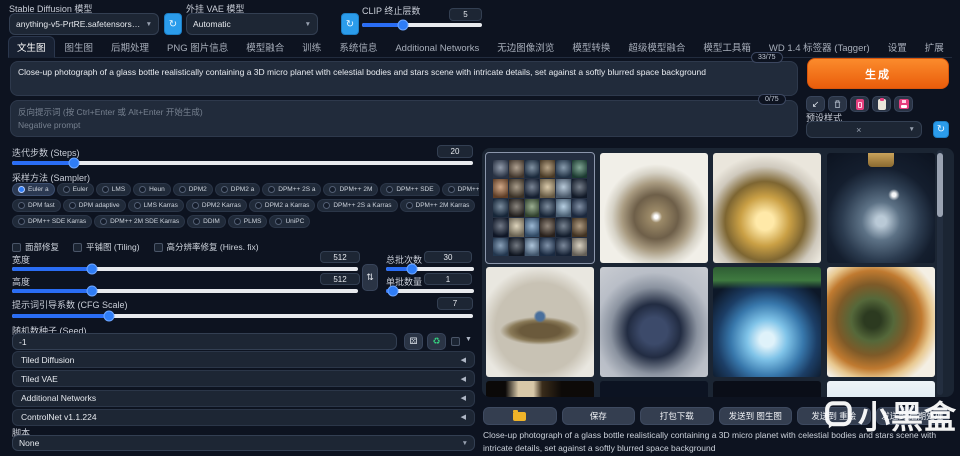 This screenshot has height=456, width=960. I want to click on tab-Additional Networks: Additional Networks, so click(437, 48).